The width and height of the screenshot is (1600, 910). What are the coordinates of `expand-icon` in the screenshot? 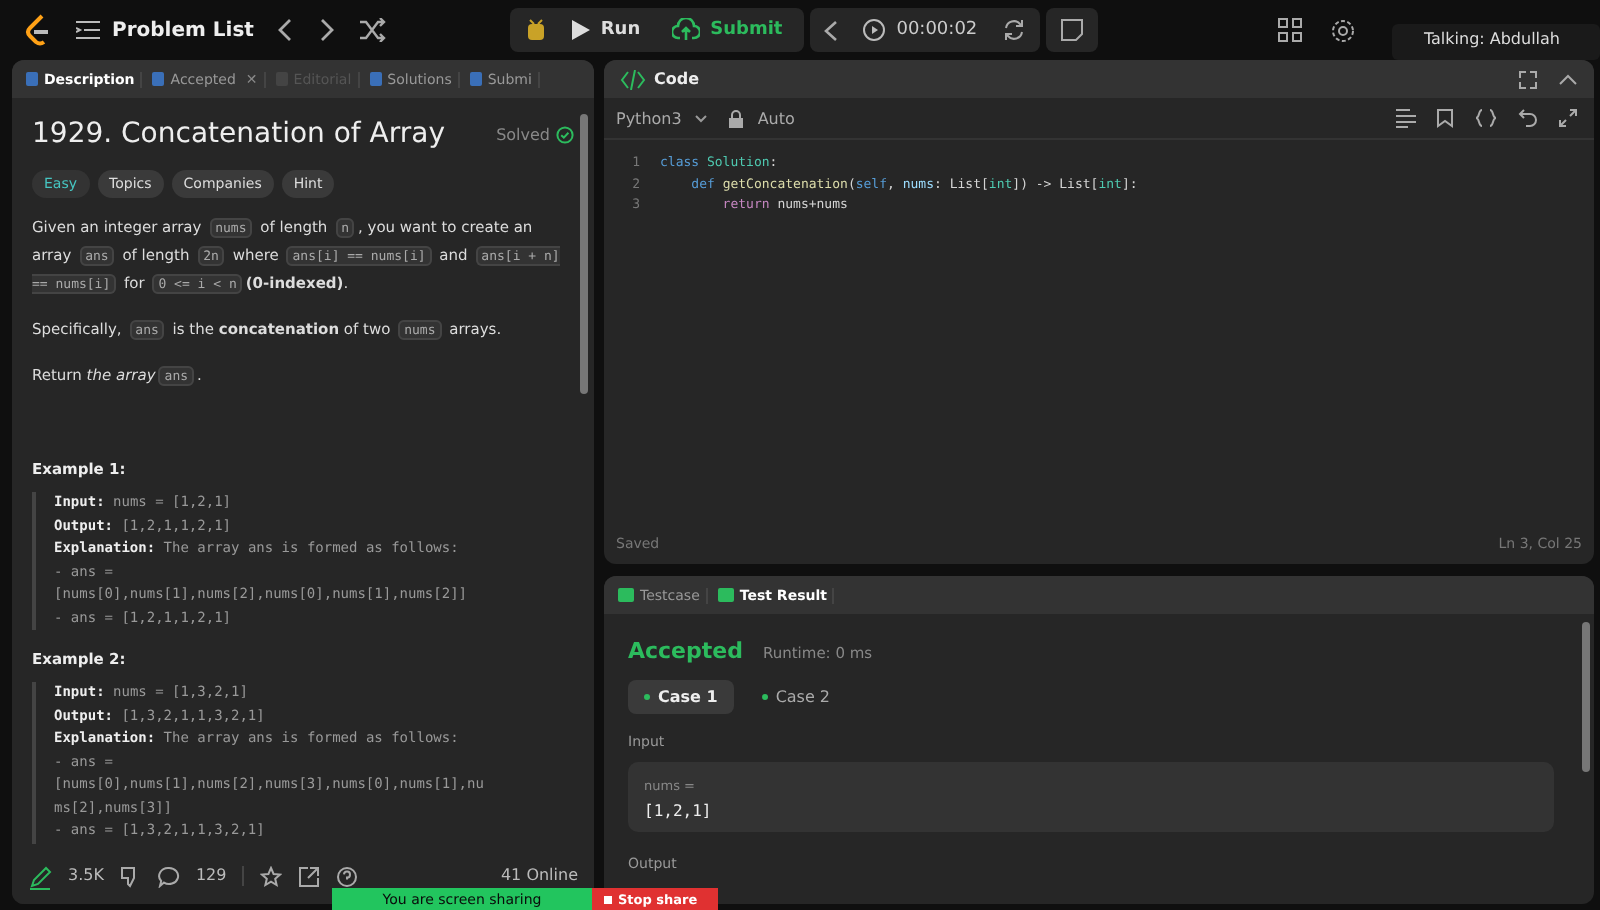 It's located at (1568, 118).